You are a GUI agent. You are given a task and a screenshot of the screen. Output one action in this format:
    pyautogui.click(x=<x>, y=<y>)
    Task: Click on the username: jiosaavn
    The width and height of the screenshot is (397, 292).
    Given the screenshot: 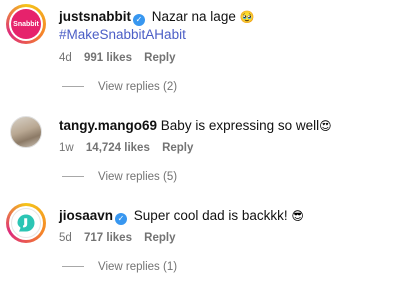 What is the action you would take?
    pyautogui.click(x=86, y=215)
    